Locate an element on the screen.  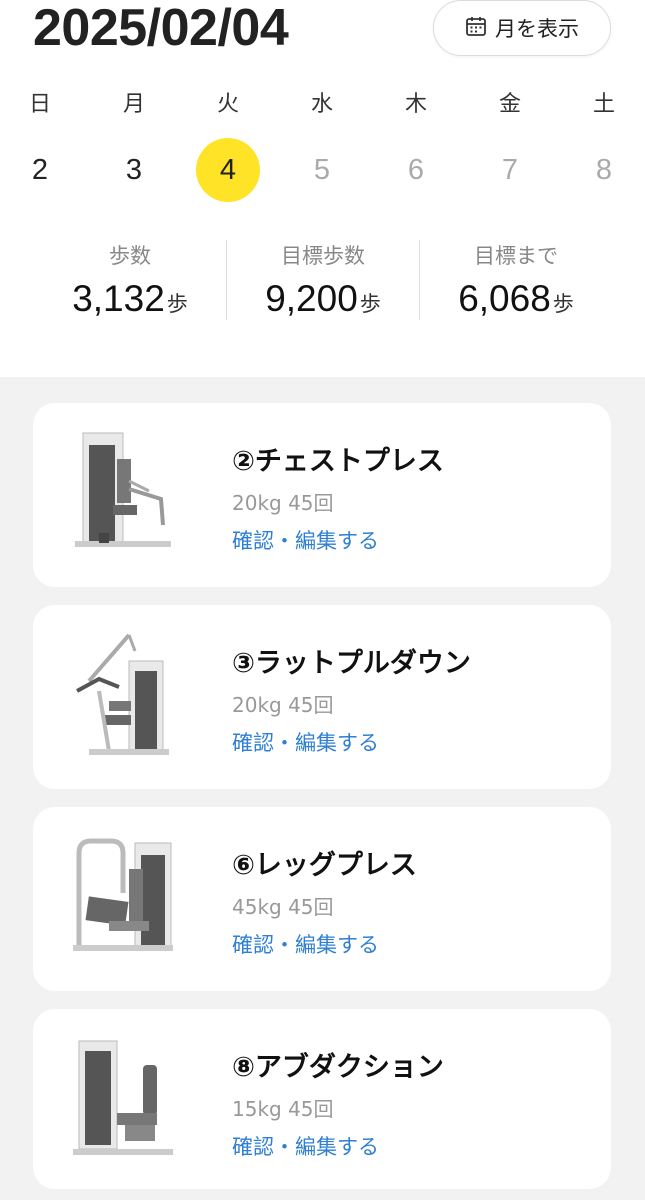
stat-value: 3,132歩 is located at coordinates (130, 299).